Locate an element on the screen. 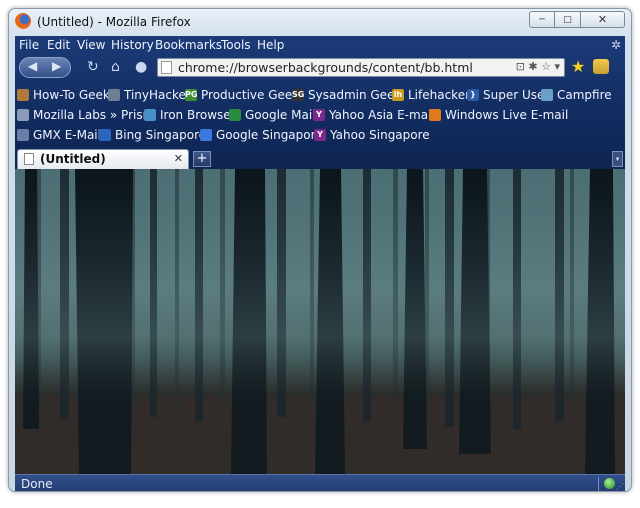 This screenshot has height=508, width=640. bookmark-sysadmin-geek: SG Sysadmin Geek is located at coordinates (346, 95).